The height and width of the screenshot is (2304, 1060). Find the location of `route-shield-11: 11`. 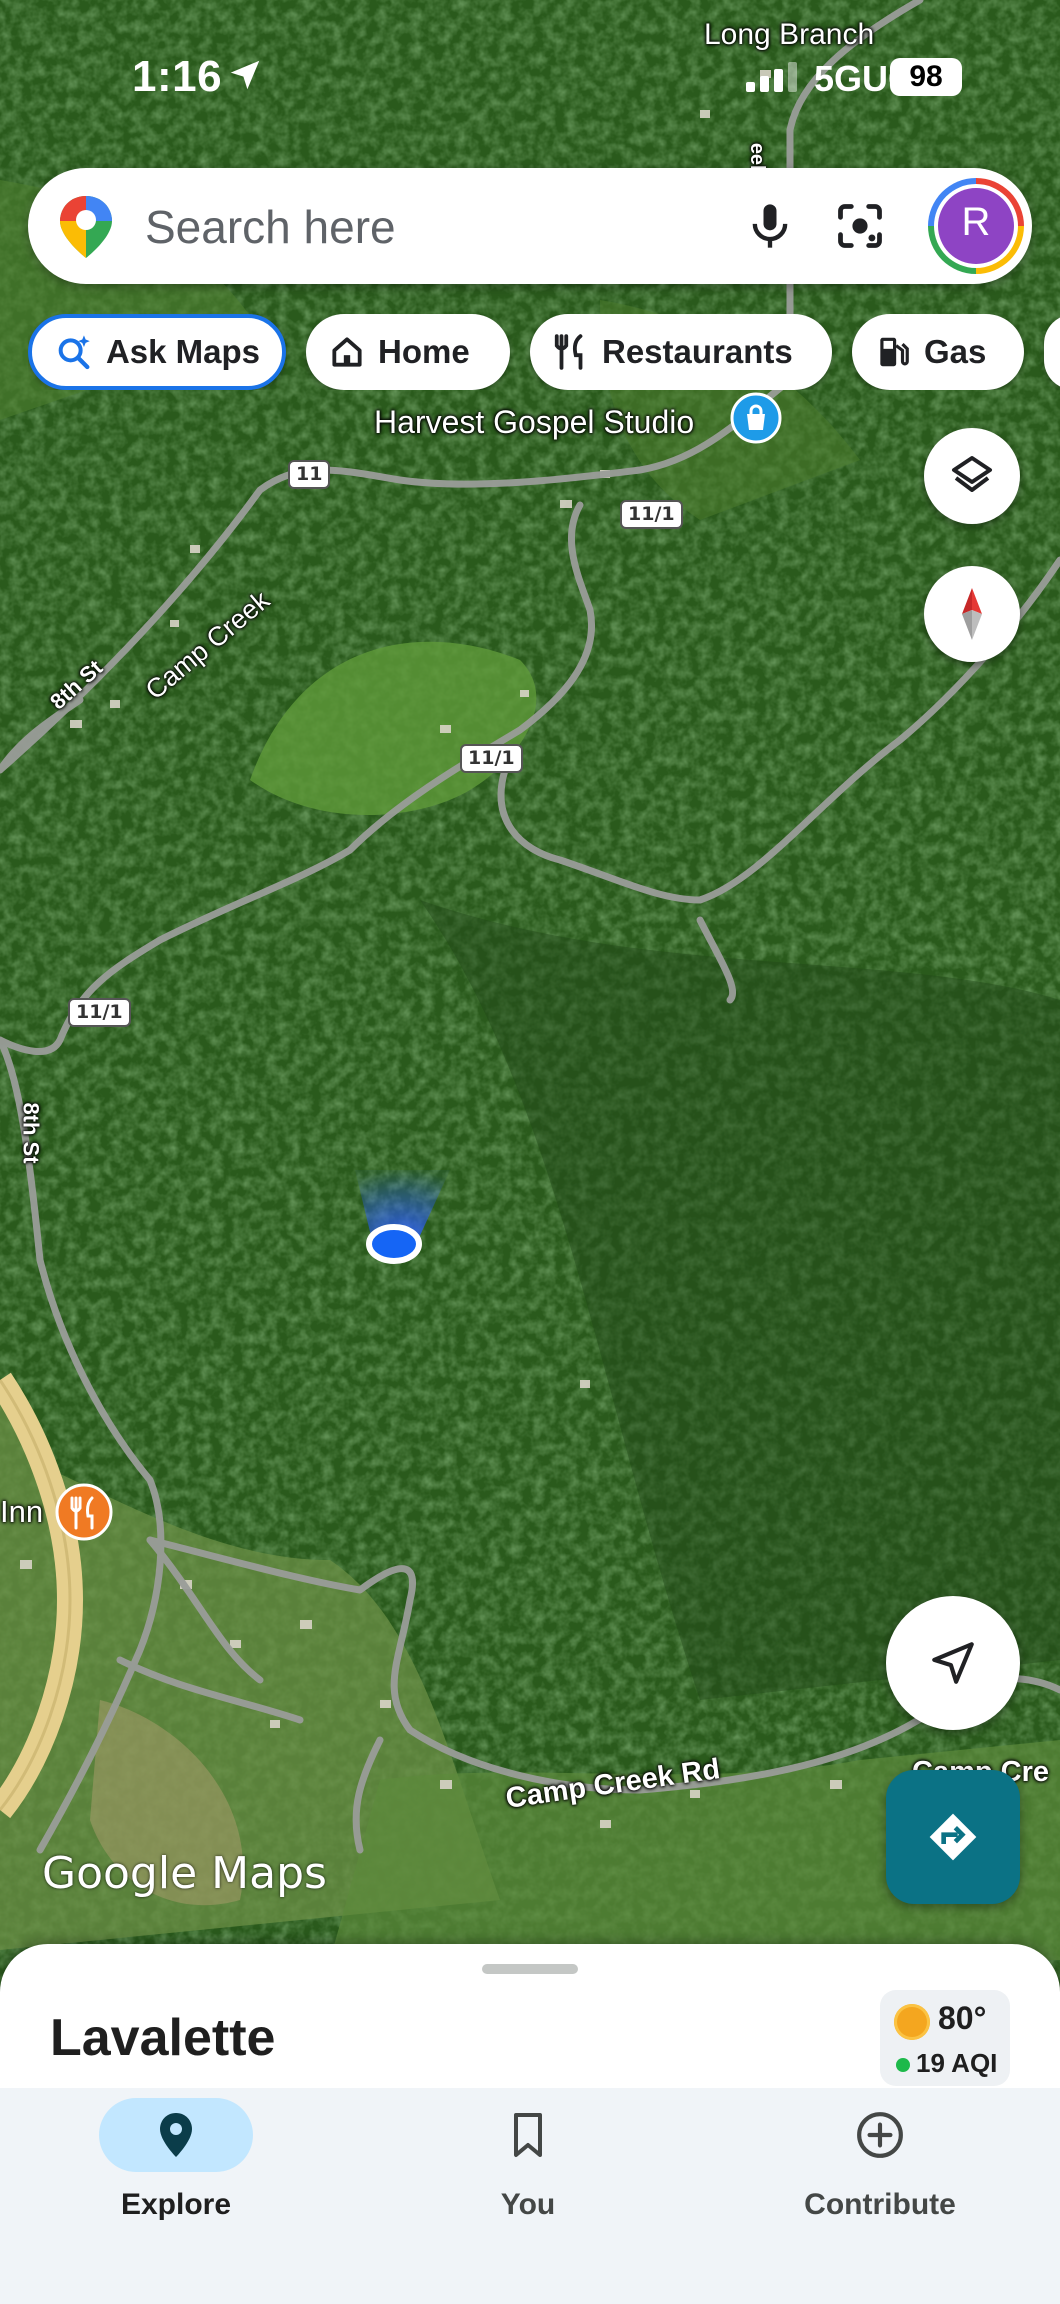

route-shield-11: 11 is located at coordinates (309, 474).